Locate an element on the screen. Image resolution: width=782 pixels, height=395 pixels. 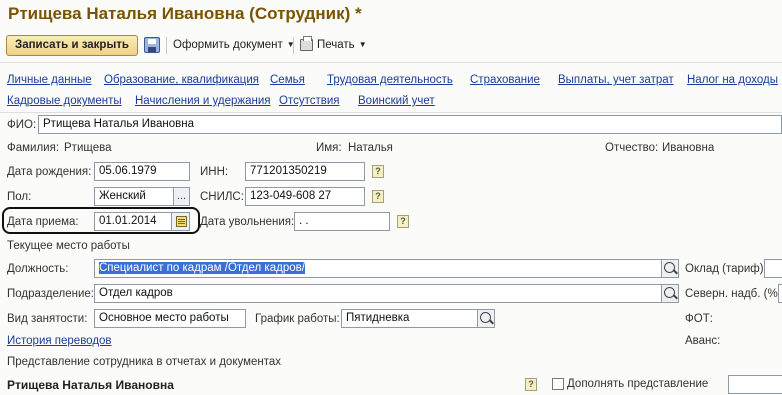
schedule-label: График работы: is located at coordinates (297, 319).